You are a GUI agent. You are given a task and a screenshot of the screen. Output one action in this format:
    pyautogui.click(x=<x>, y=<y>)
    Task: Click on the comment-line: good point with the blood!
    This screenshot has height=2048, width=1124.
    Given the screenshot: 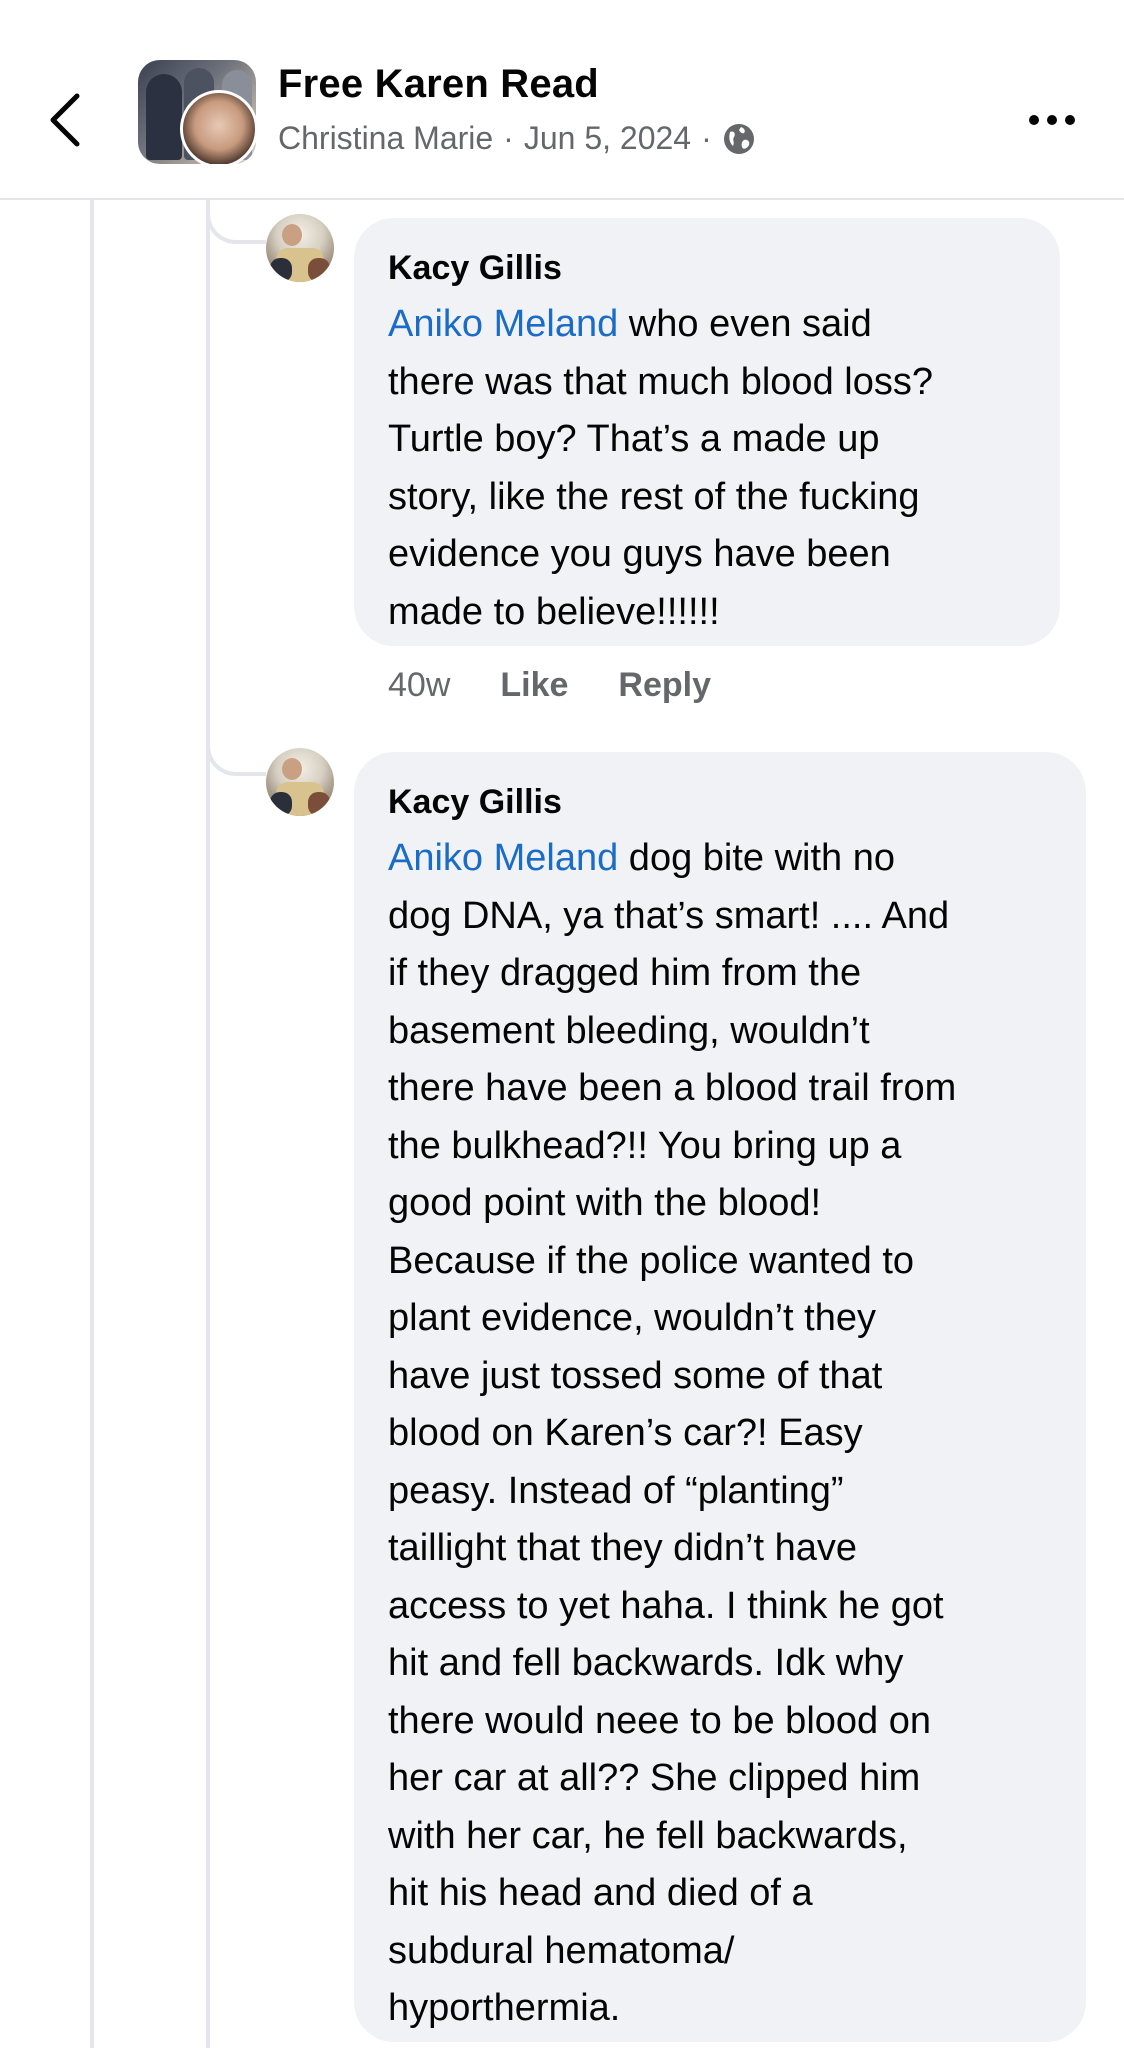 What is the action you would take?
    pyautogui.click(x=605, y=1203)
    